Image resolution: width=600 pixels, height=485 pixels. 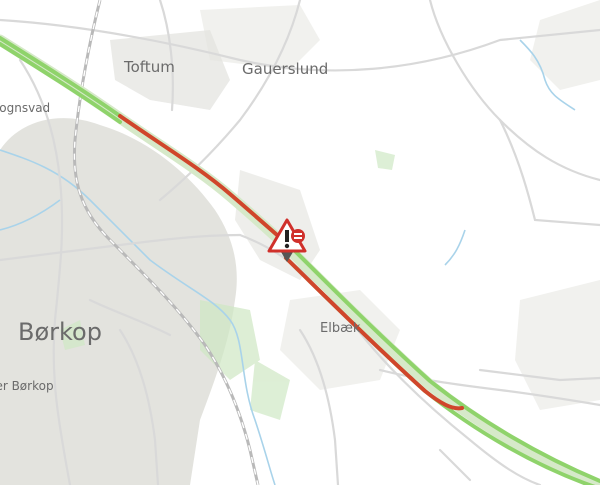 I want to click on exclamation-dot, so click(x=287, y=246).